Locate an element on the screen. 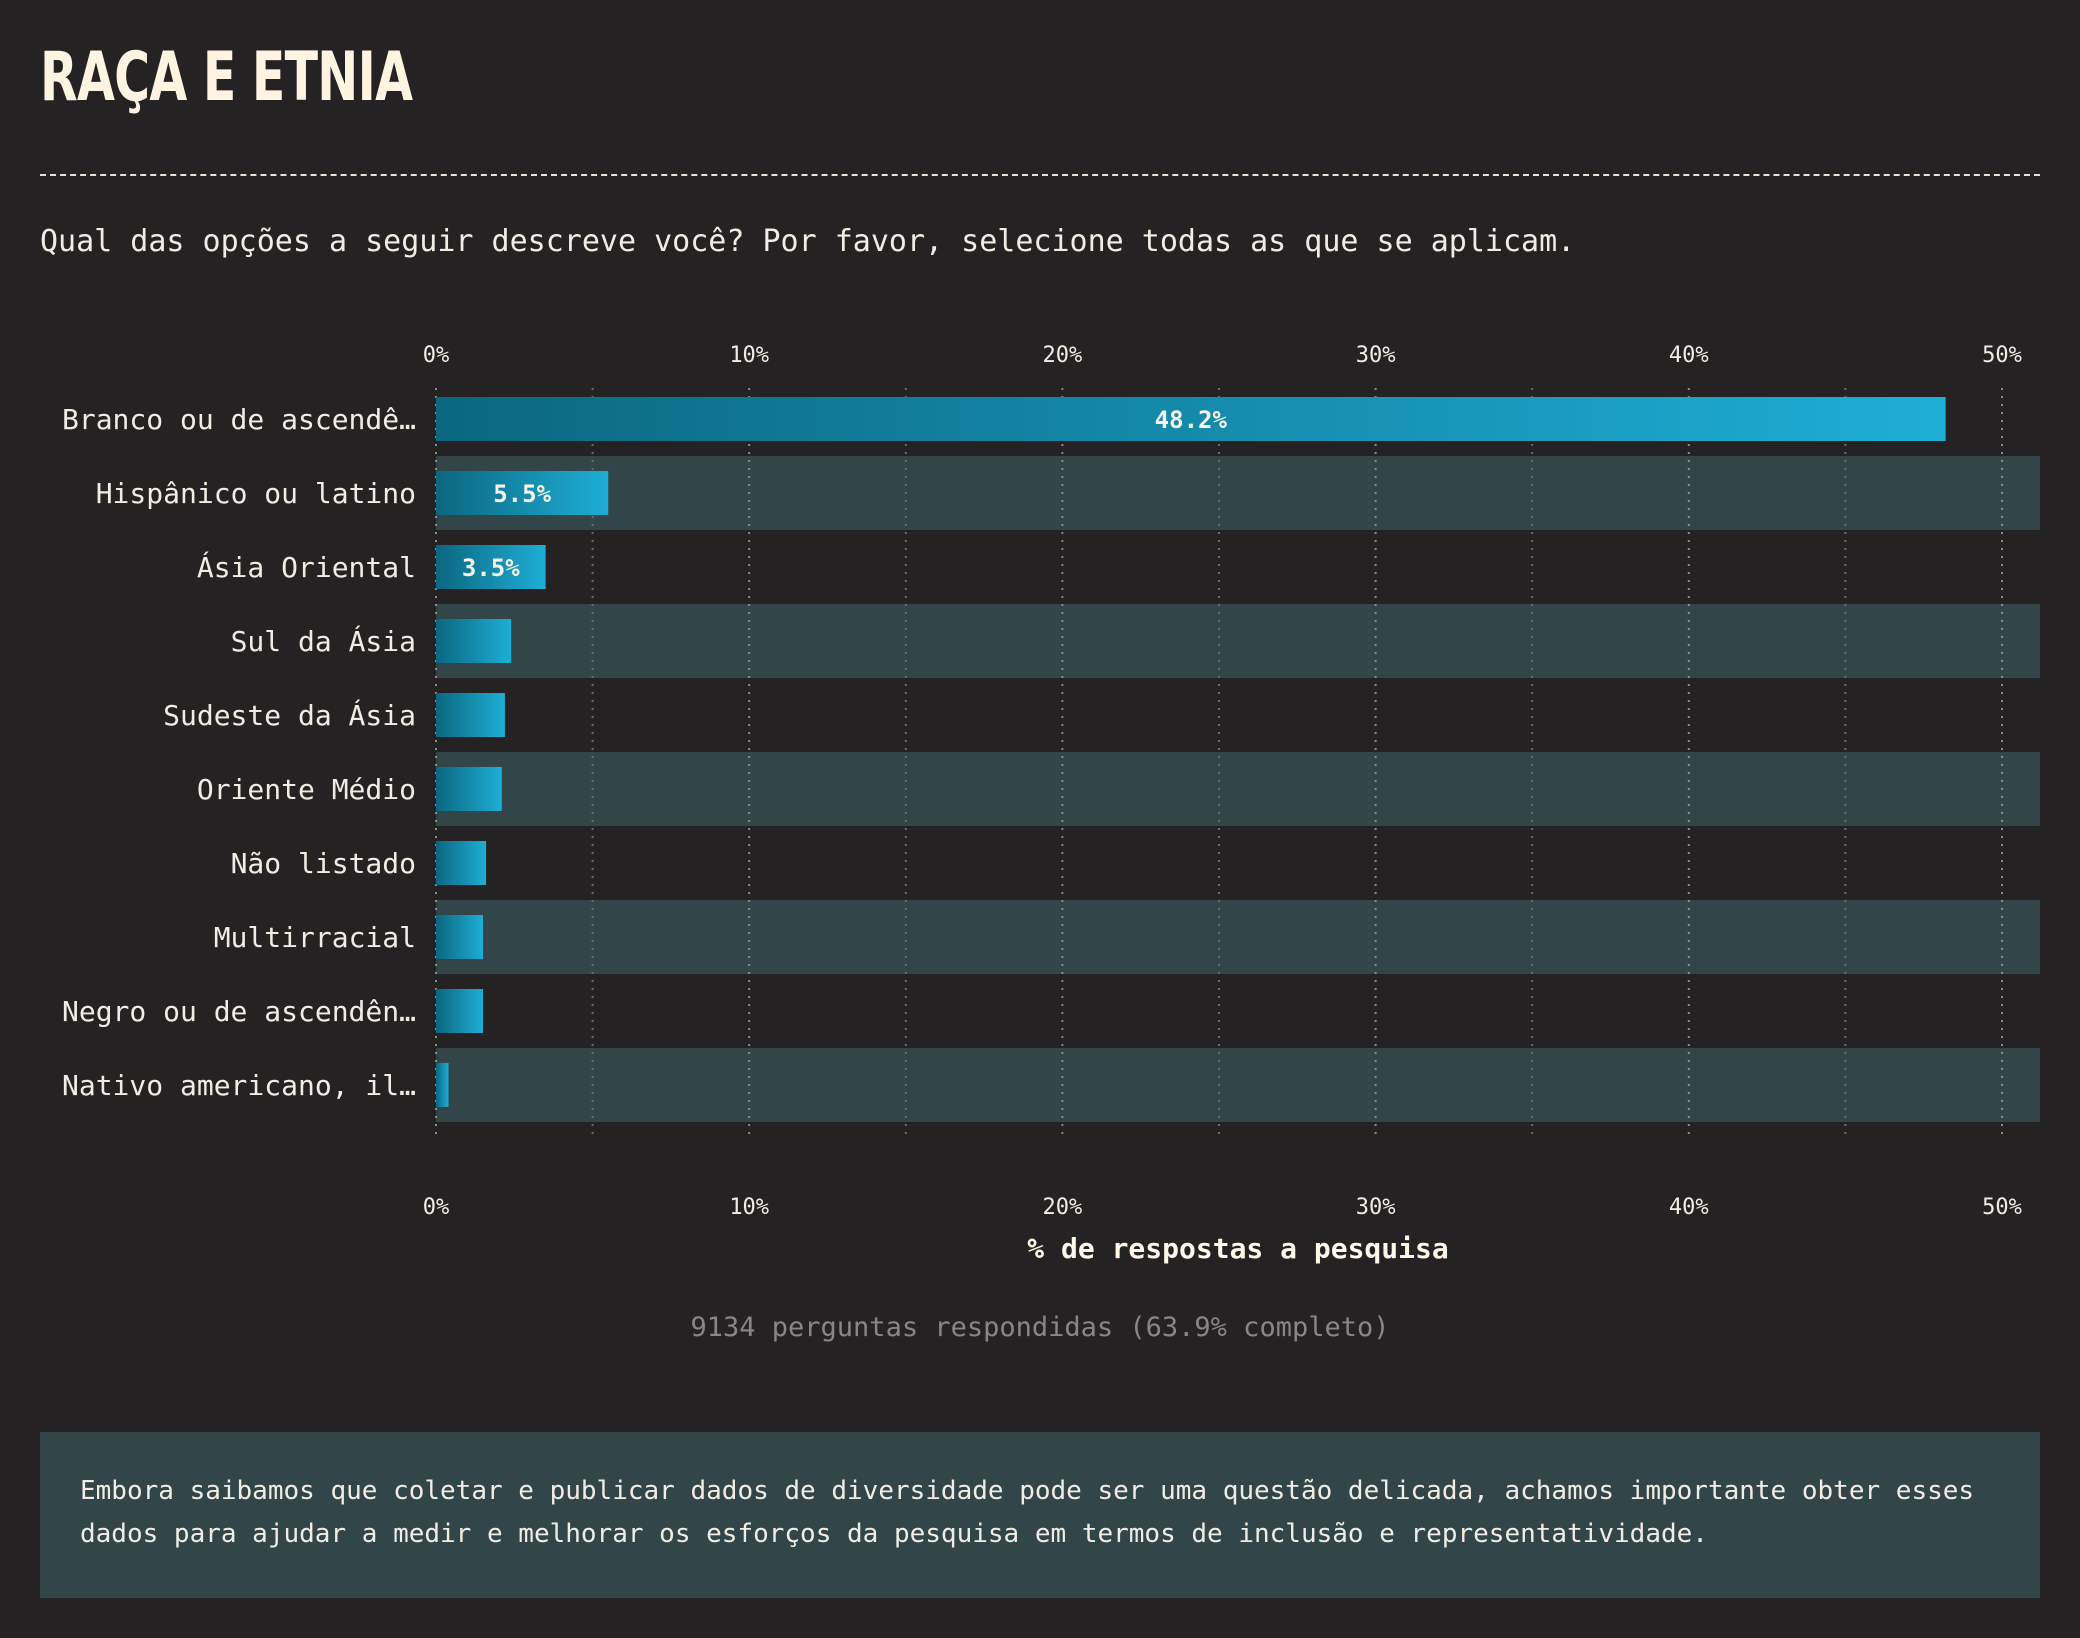 The image size is (2080, 1638). x-tick-label-top: 30% is located at coordinates (1376, 355).